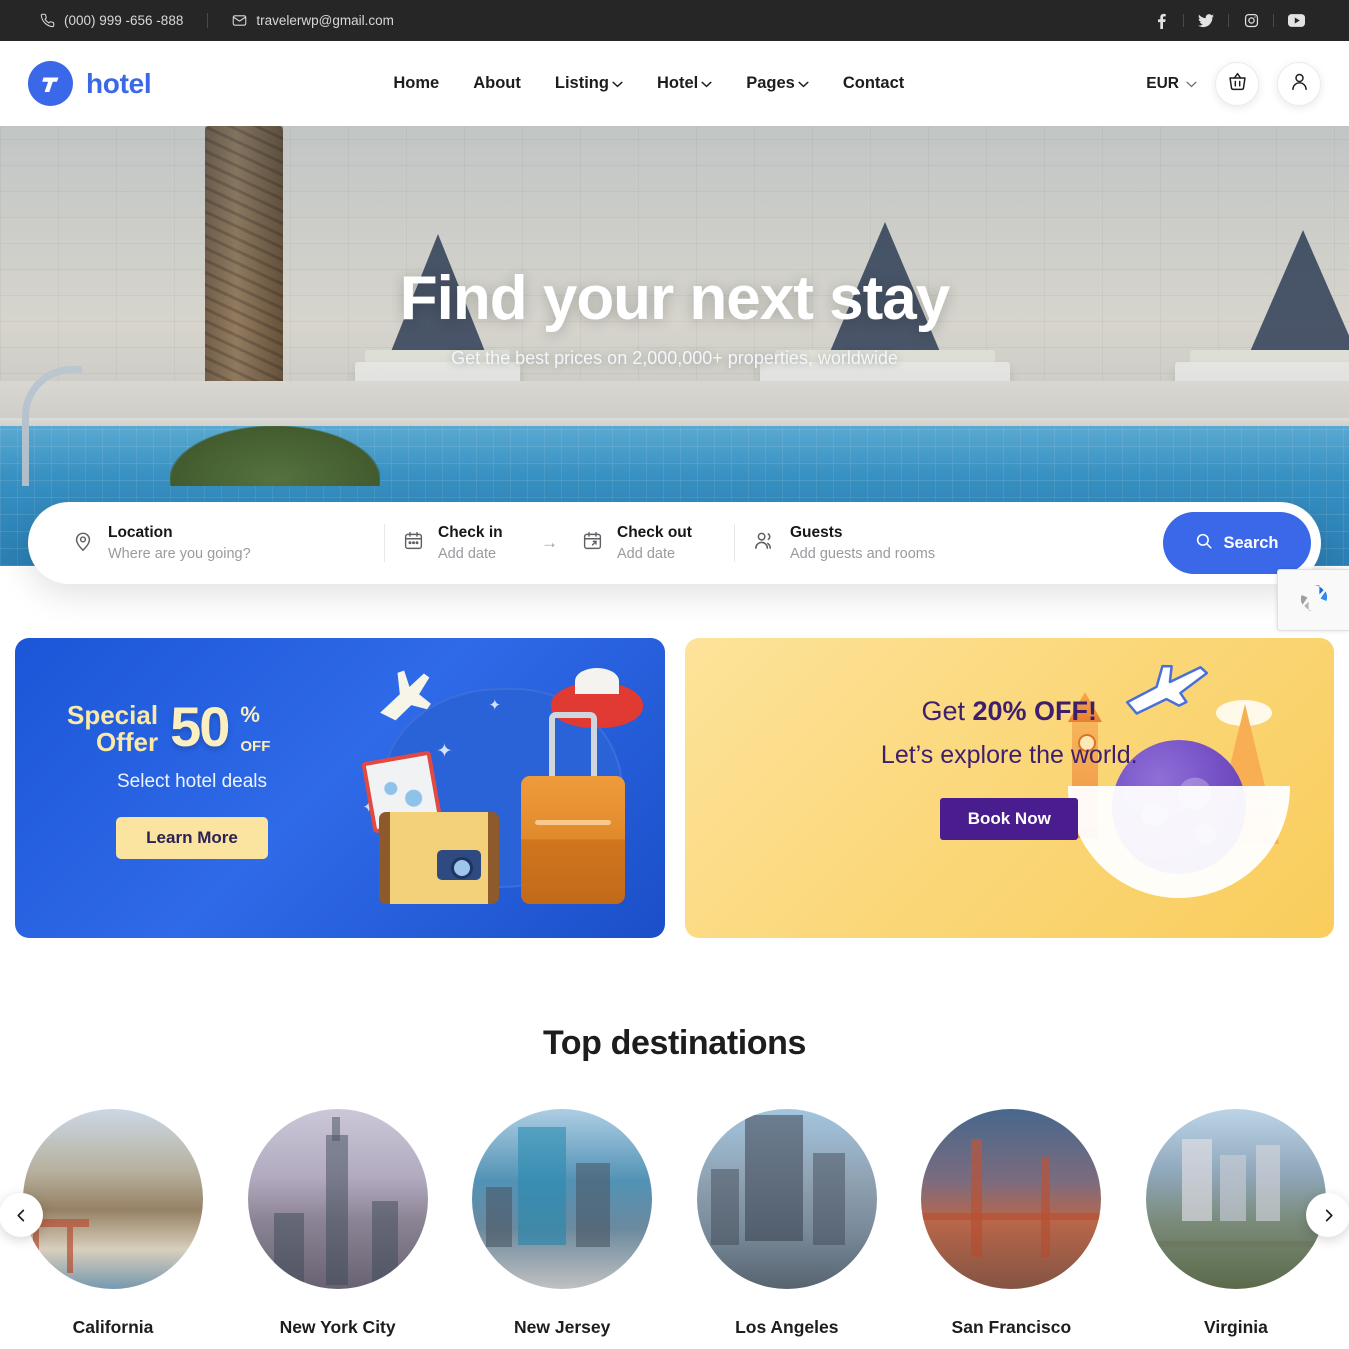  Describe the element at coordinates (239, 20) in the screenshot. I see `mail-icon` at that location.